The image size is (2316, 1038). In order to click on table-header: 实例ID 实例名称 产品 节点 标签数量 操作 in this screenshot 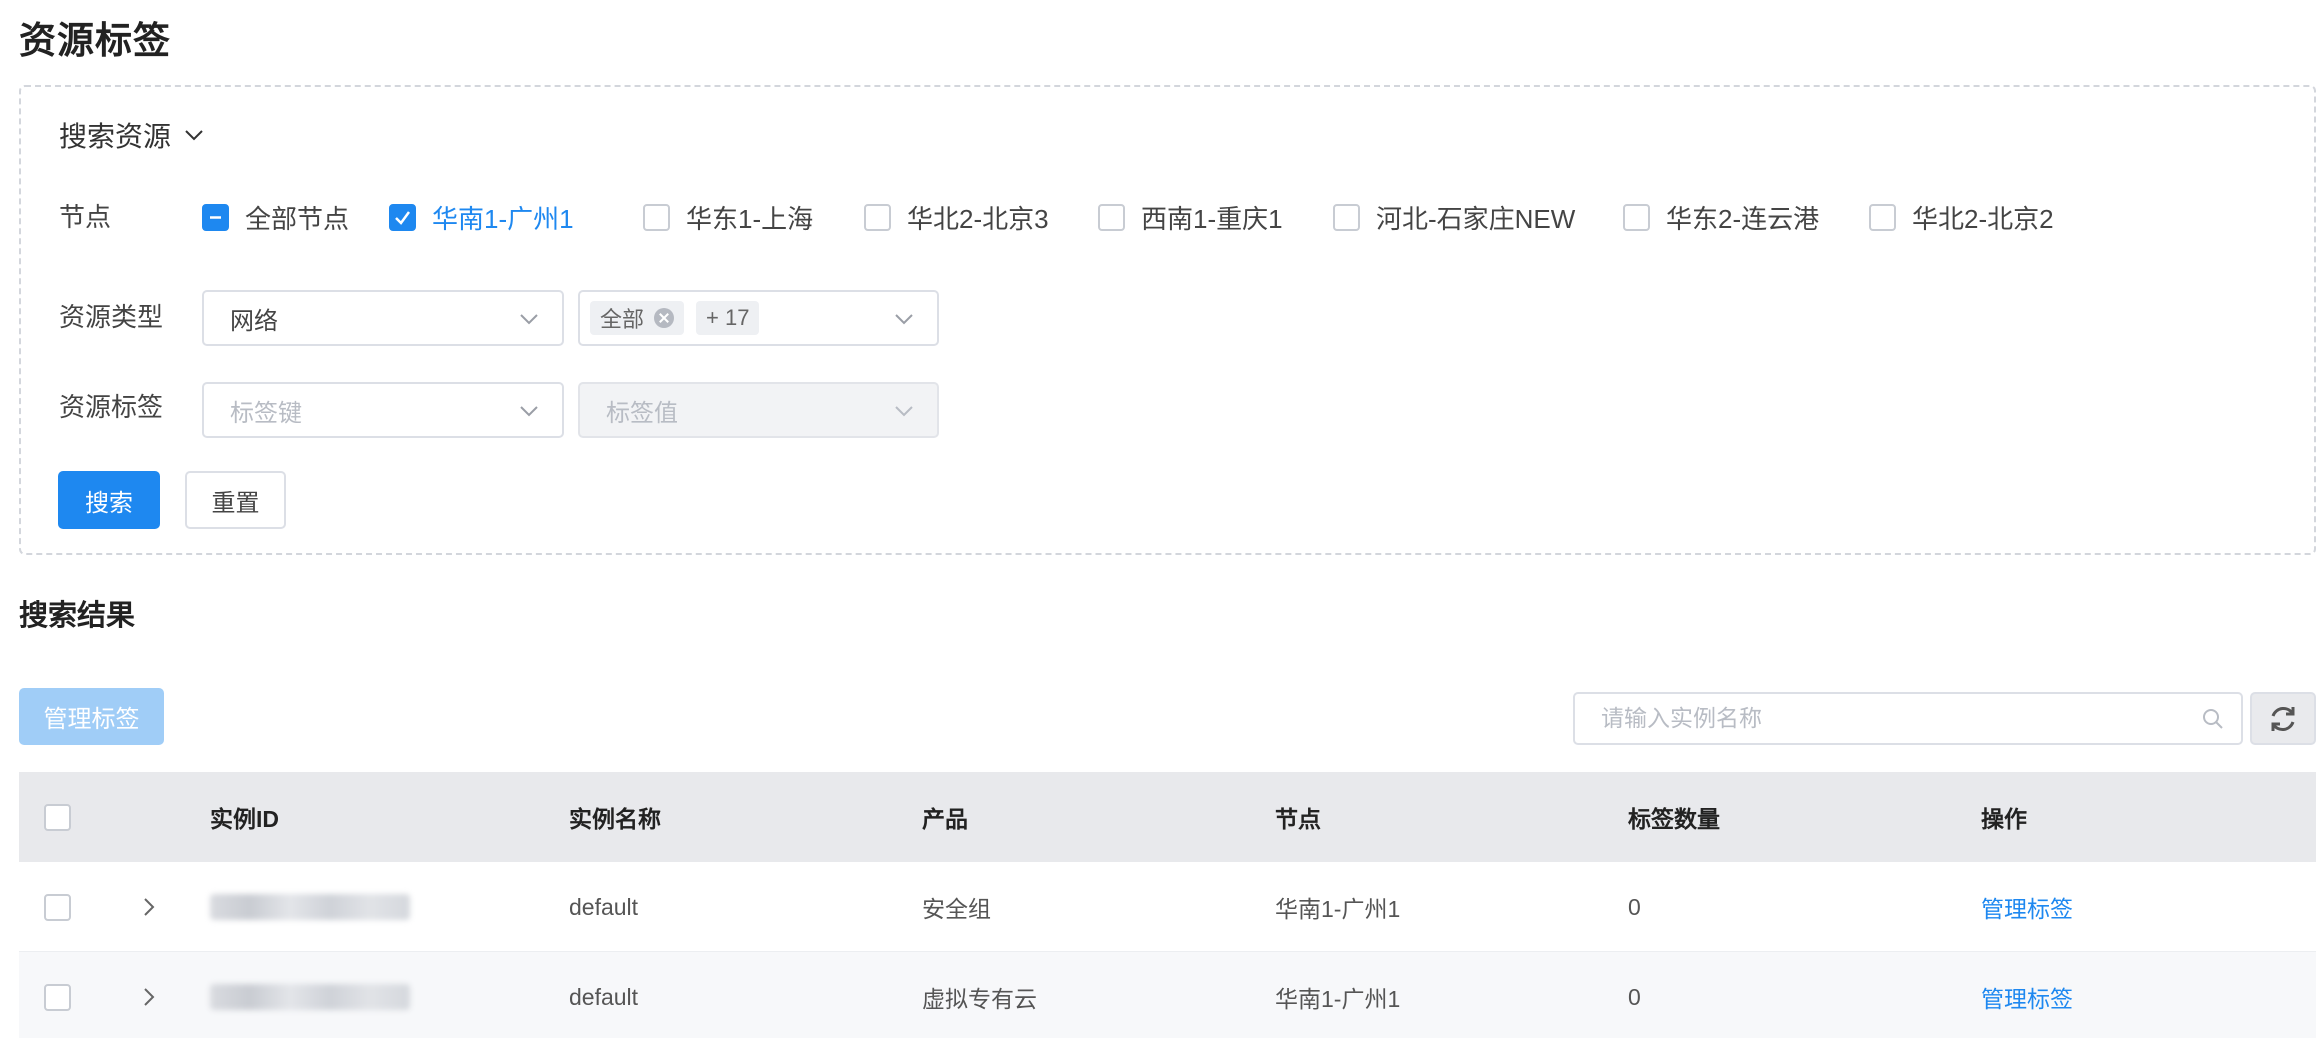, I will do `click(1167, 817)`.